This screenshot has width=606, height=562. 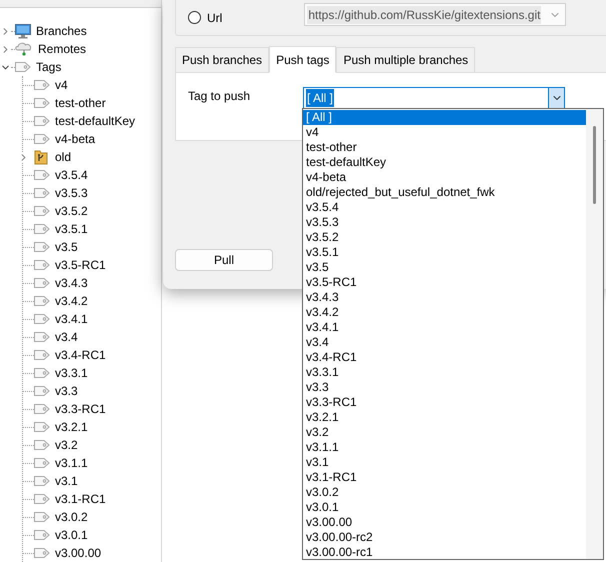 I want to click on dropdown-item: v3.3, so click(x=444, y=387).